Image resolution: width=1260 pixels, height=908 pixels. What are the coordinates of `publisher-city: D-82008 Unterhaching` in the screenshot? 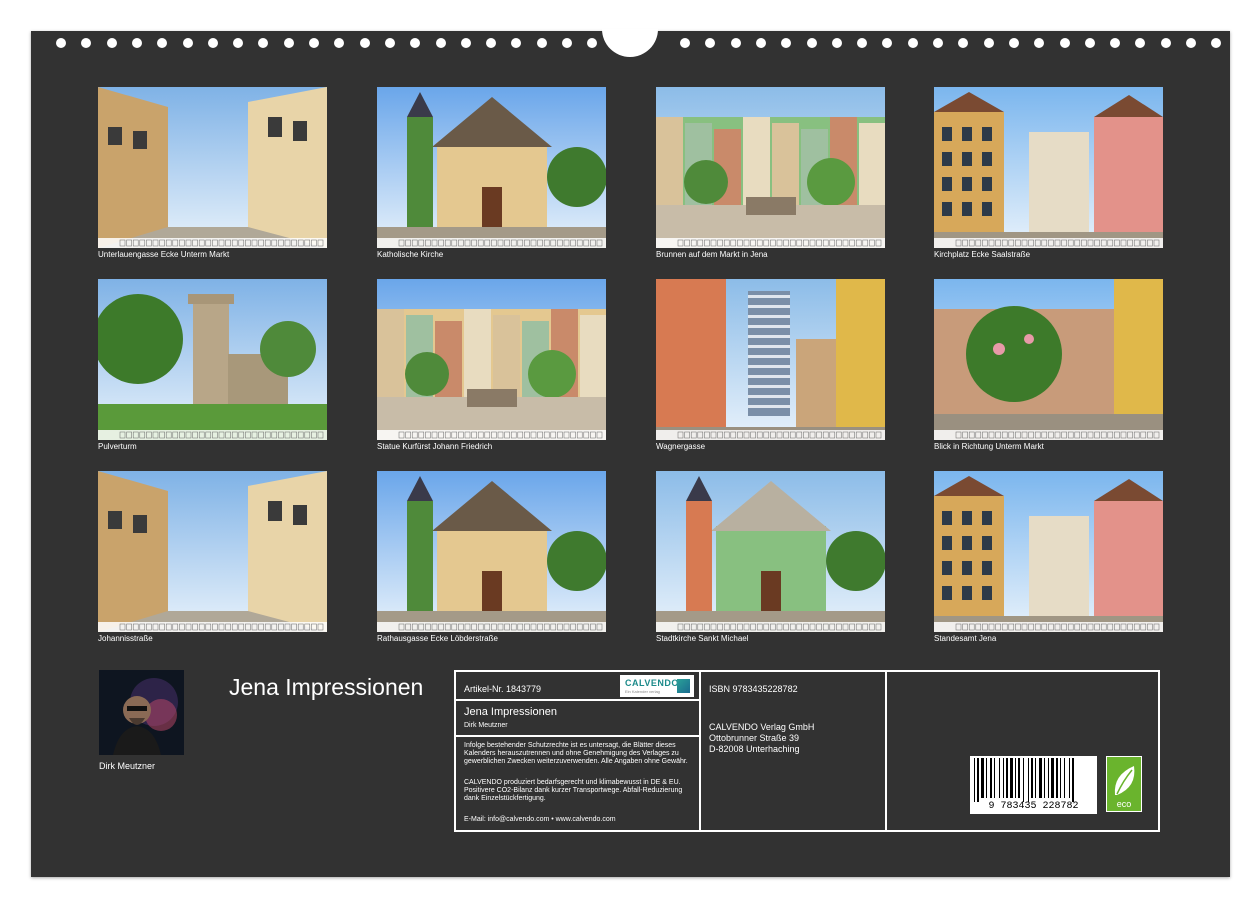 It's located at (754, 749).